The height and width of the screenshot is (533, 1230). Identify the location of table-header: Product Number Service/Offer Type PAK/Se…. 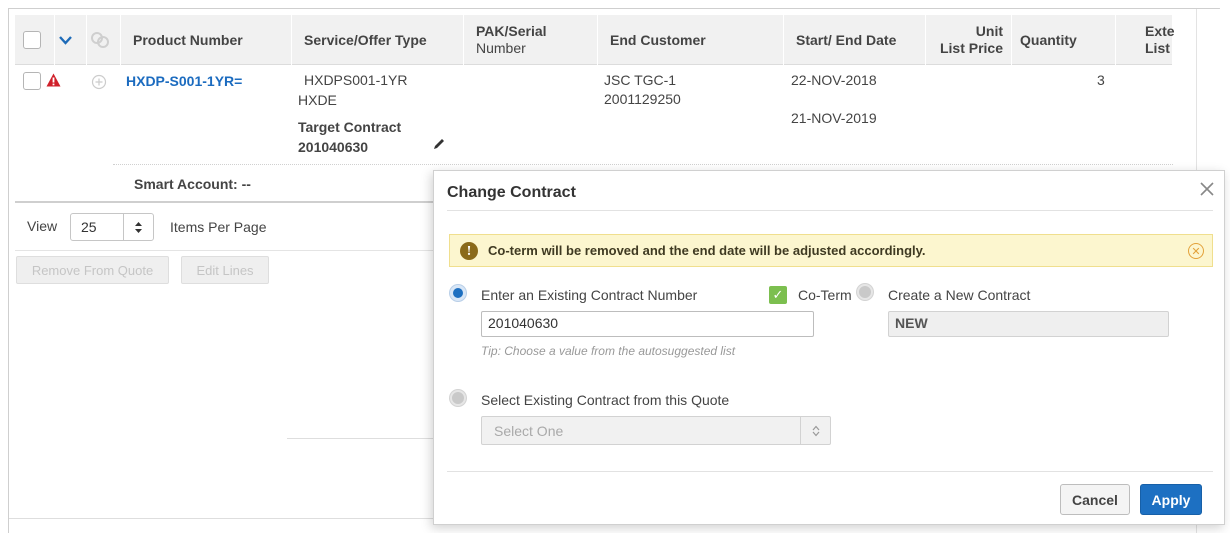
(595, 40).